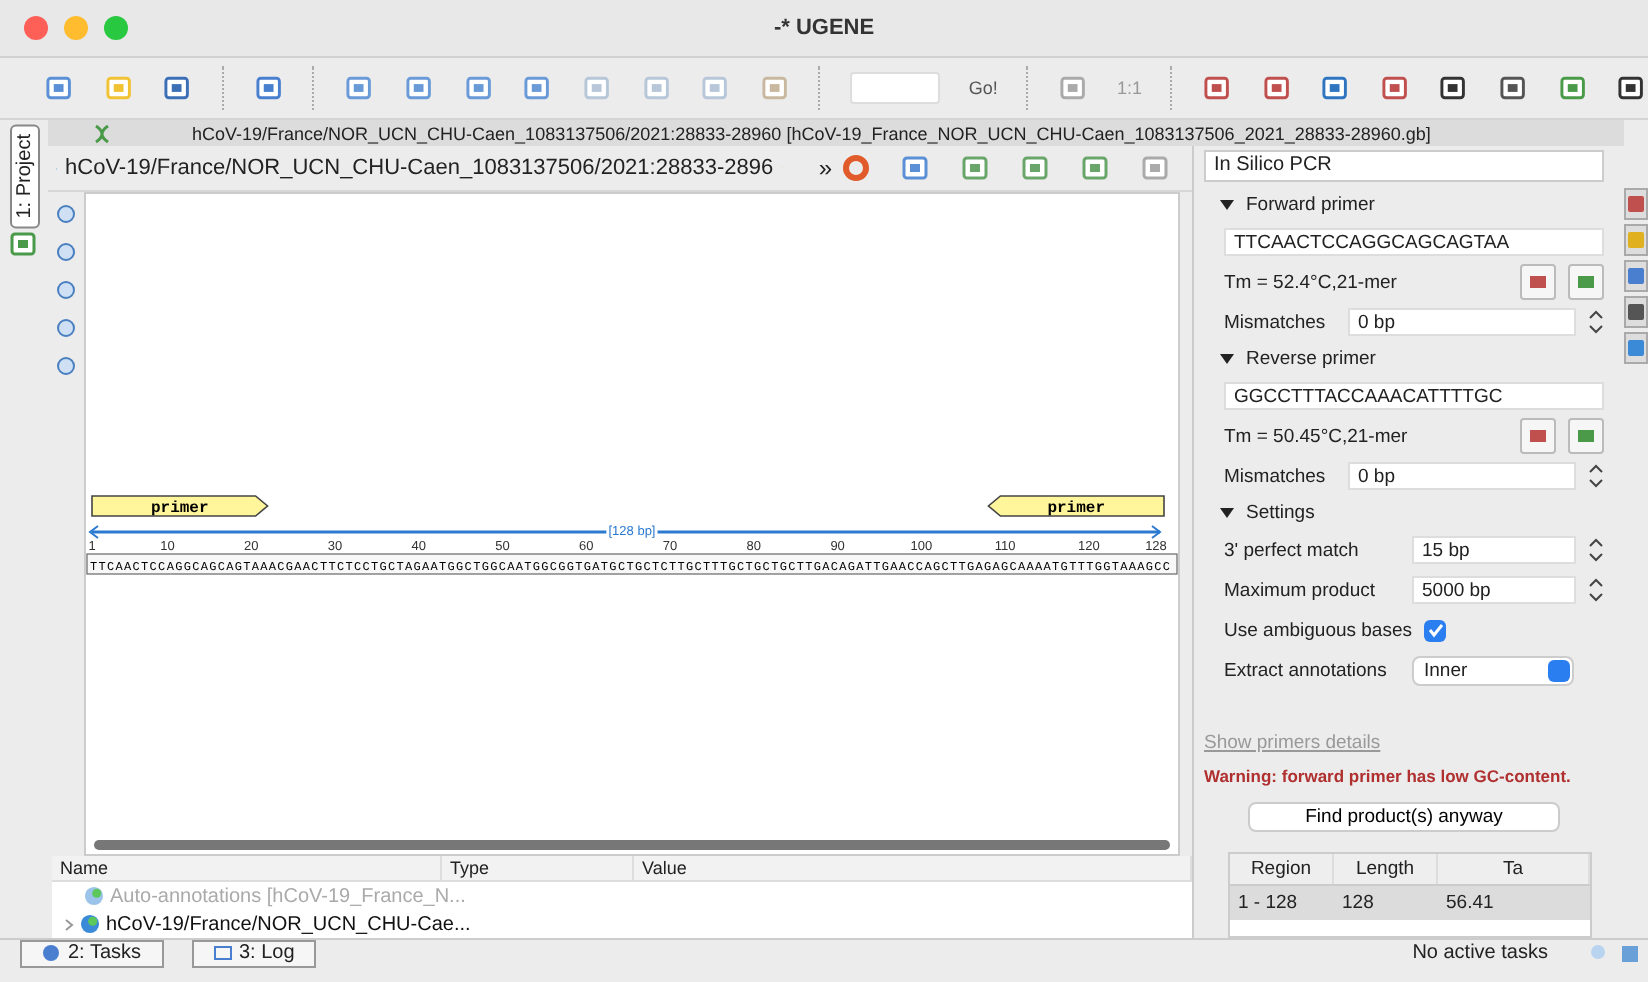 The height and width of the screenshot is (982, 1648). Describe the element at coordinates (1317, 436) in the screenshot. I see `tm-label: Tm = 50.45°C,21-mer` at that location.